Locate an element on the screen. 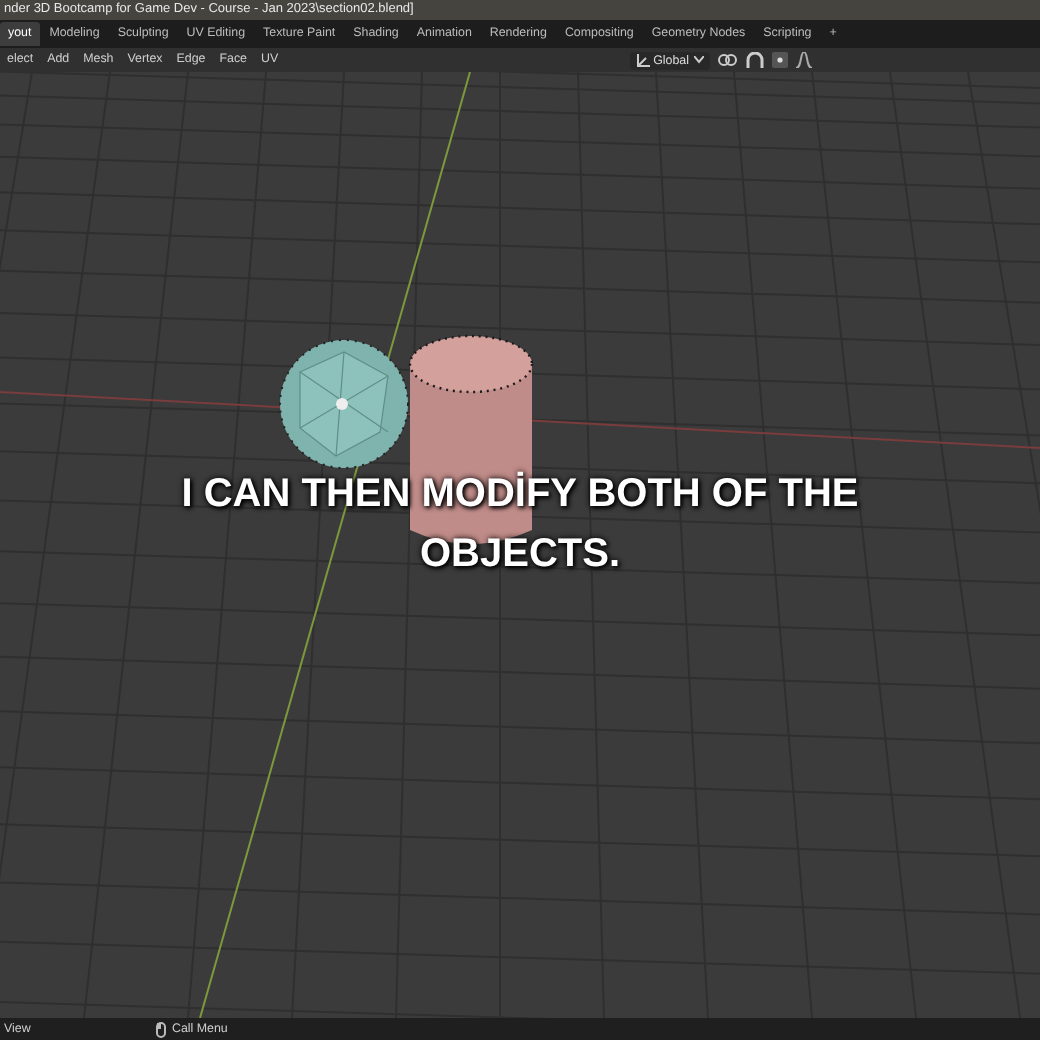 This screenshot has width=1040, height=1040. dot-toggle-icon is located at coordinates (779, 60).